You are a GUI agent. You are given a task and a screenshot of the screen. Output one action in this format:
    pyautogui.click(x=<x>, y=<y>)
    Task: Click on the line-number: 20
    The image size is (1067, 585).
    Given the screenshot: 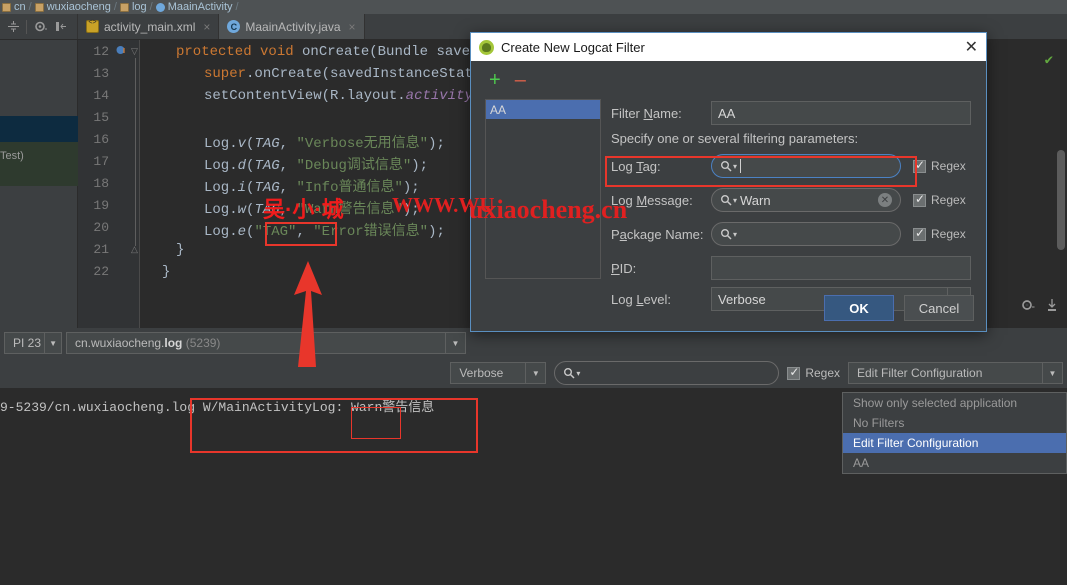 What is the action you would take?
    pyautogui.click(x=101, y=227)
    